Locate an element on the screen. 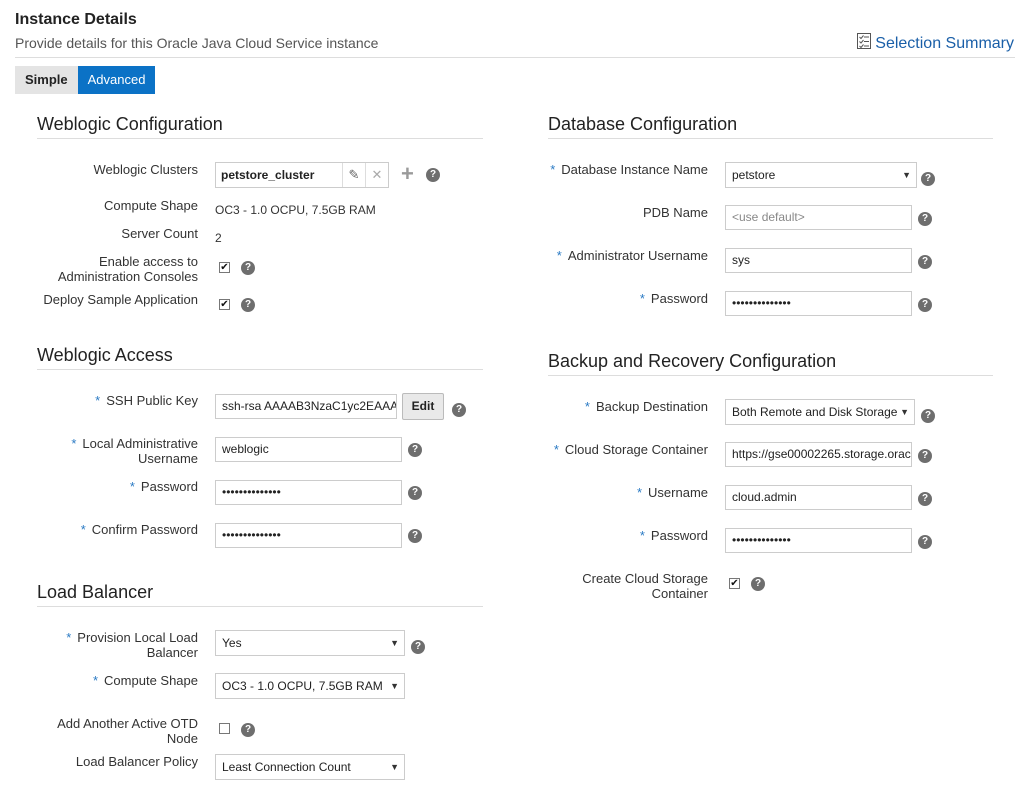  deploy-sample-checkbox: ✔ is located at coordinates (224, 304).